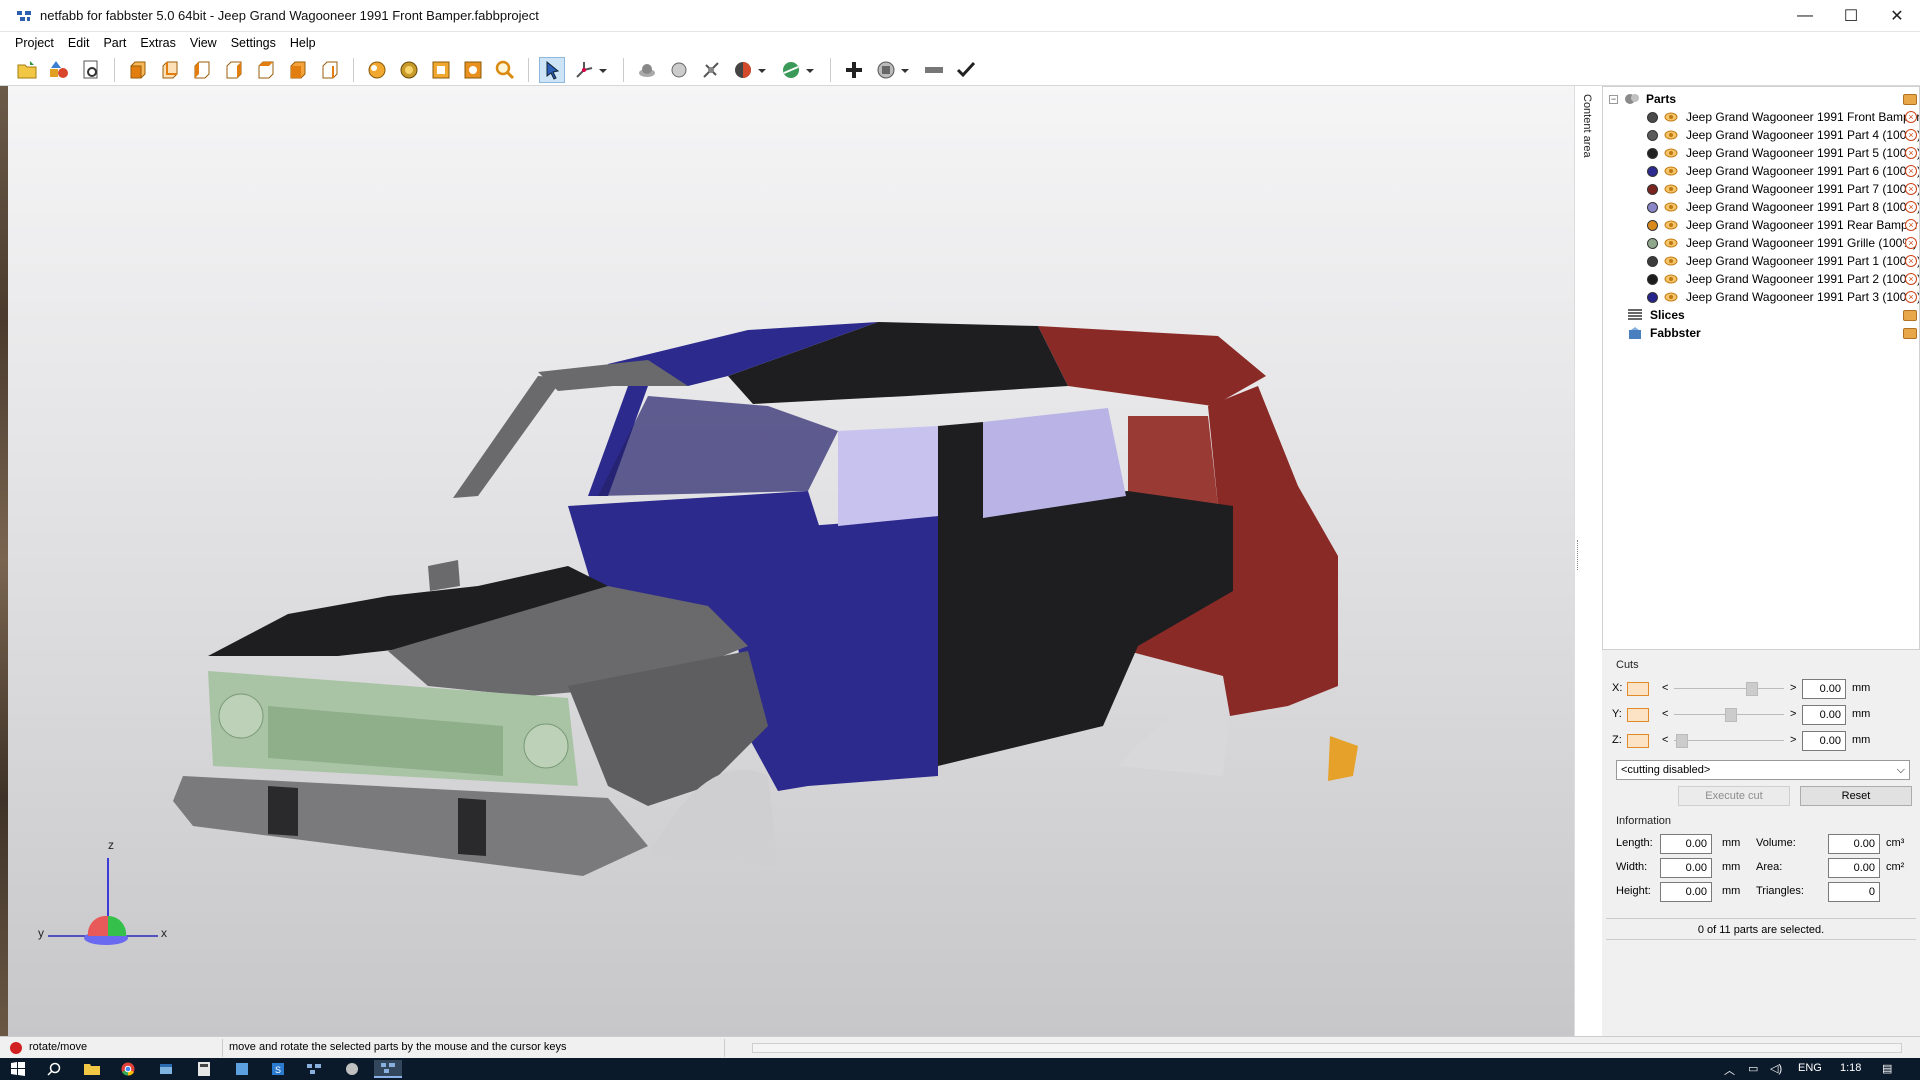 The height and width of the screenshot is (1080, 1920). I want to click on view-left-icon, so click(202, 70).